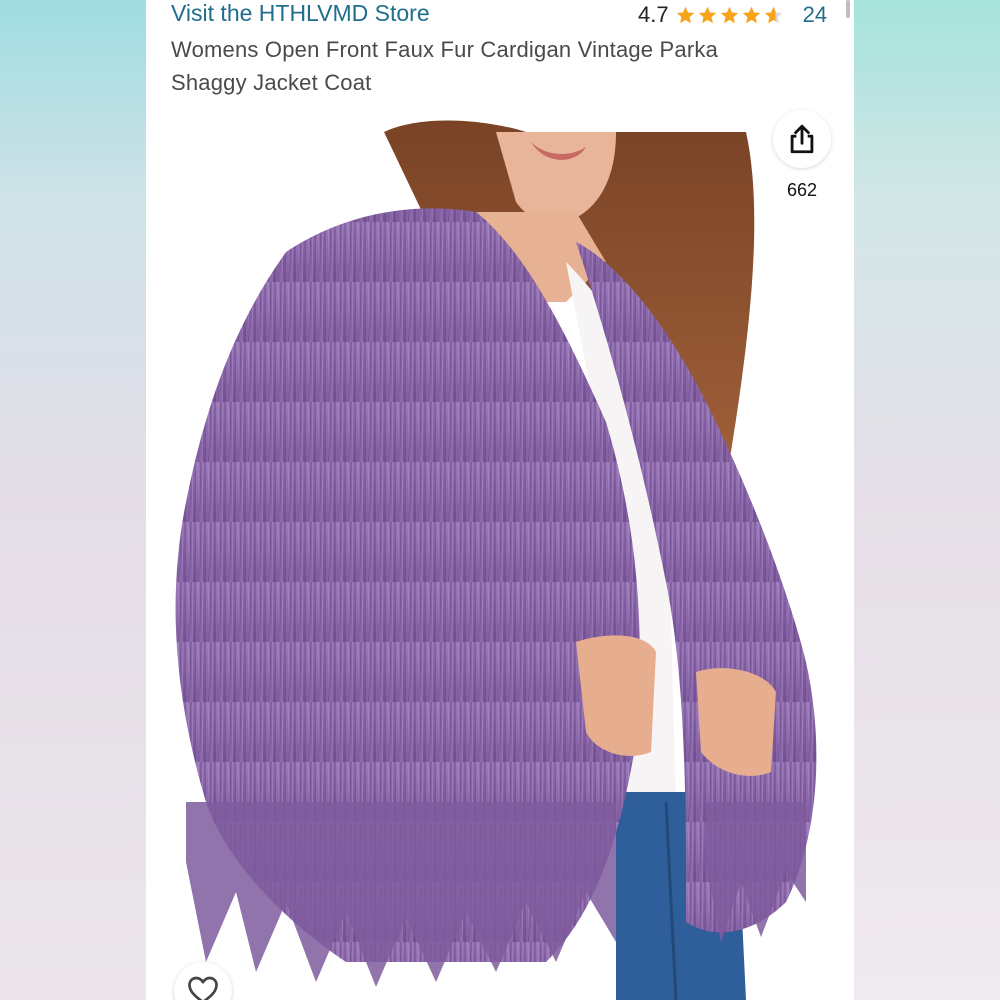 The height and width of the screenshot is (1000, 1000). I want to click on background-left-panel, so click(73, 500).